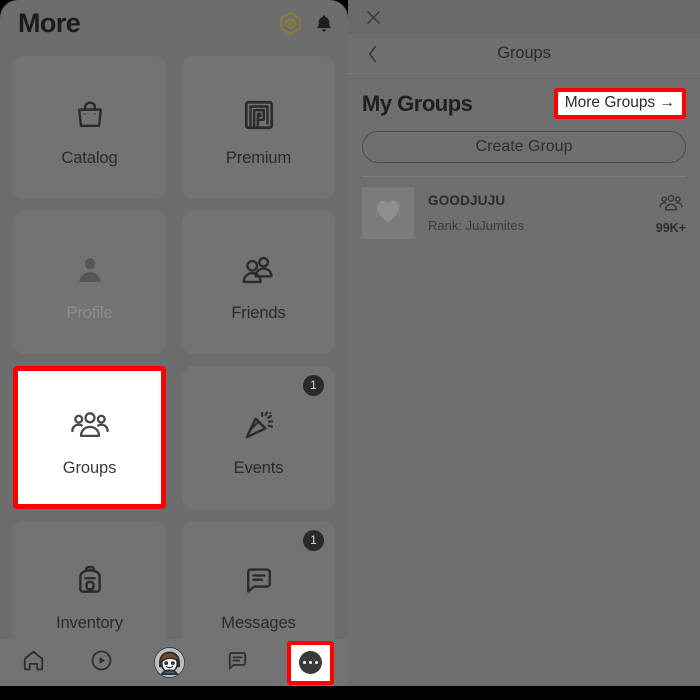 The width and height of the screenshot is (700, 700). Describe the element at coordinates (258, 313) in the screenshot. I see `tile-label: Friends` at that location.